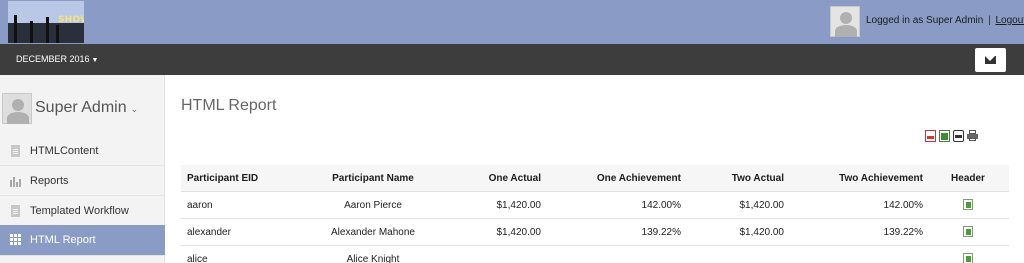 The width and height of the screenshot is (1024, 263). What do you see at coordinates (81, 107) in the screenshot?
I see `user-name: Super Admin` at bounding box center [81, 107].